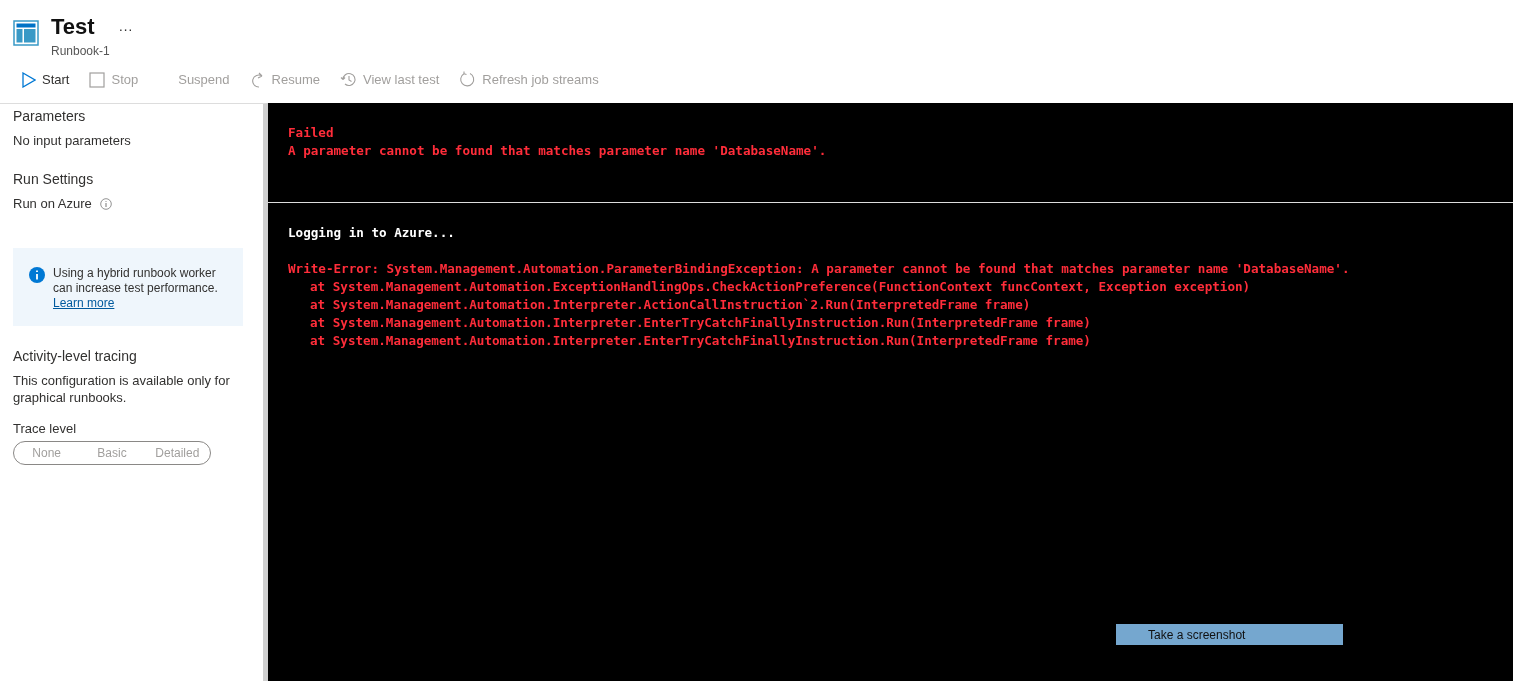 The width and height of the screenshot is (1513, 681). What do you see at coordinates (26, 33) in the screenshot?
I see `runbook-icon` at bounding box center [26, 33].